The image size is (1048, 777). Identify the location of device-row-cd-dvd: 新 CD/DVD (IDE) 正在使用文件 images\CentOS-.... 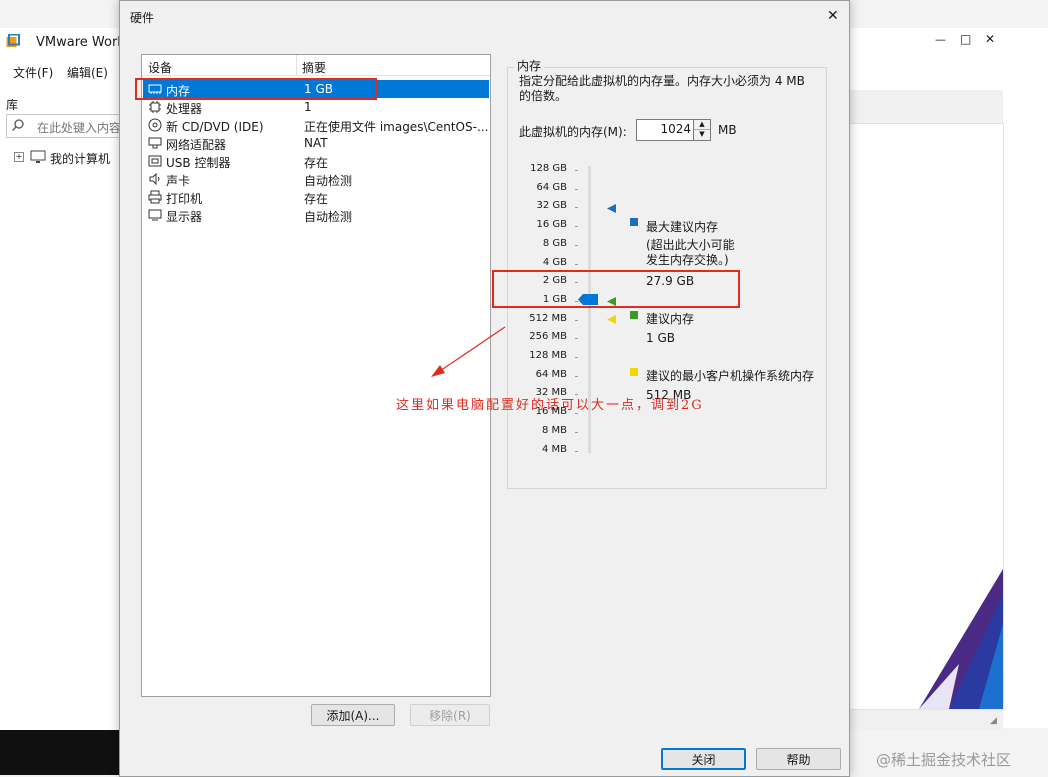
(316, 125).